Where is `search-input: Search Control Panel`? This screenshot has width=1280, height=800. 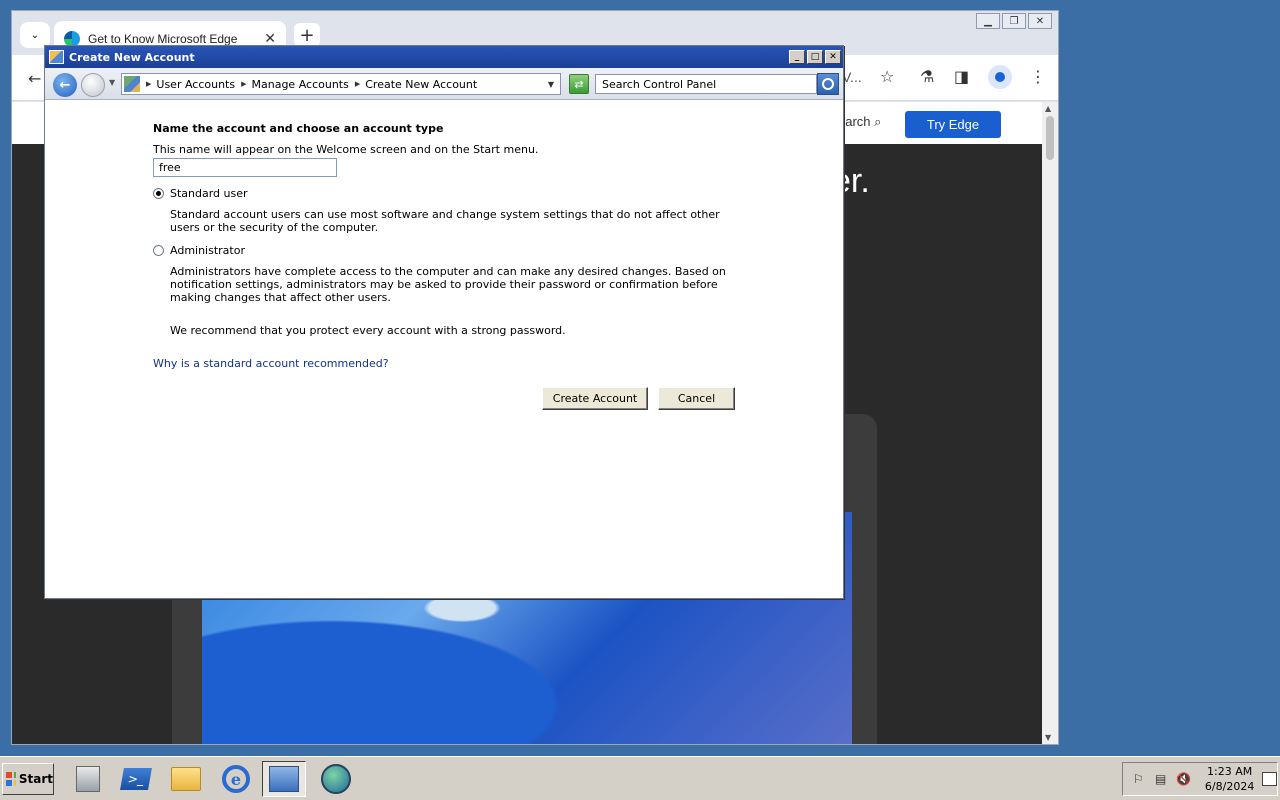 search-input: Search Control Panel is located at coordinates (706, 84).